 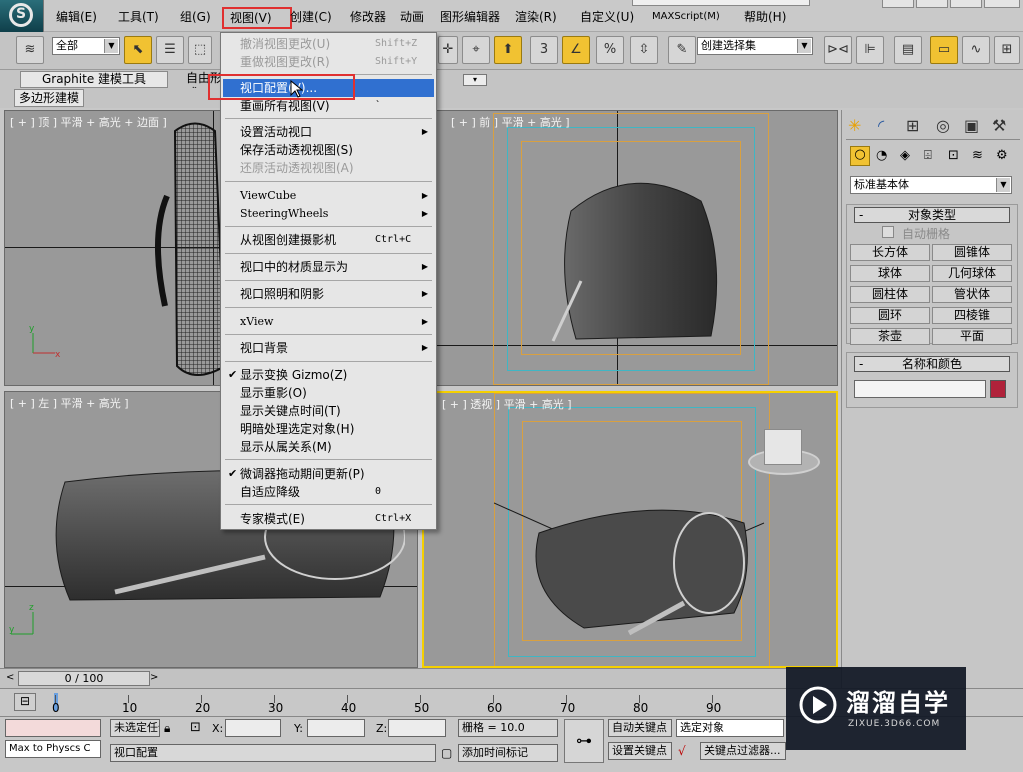 I want to click on menu-item-undo-view-change: 撤消视图更改(U) Shift+Z, so click(x=328, y=44).